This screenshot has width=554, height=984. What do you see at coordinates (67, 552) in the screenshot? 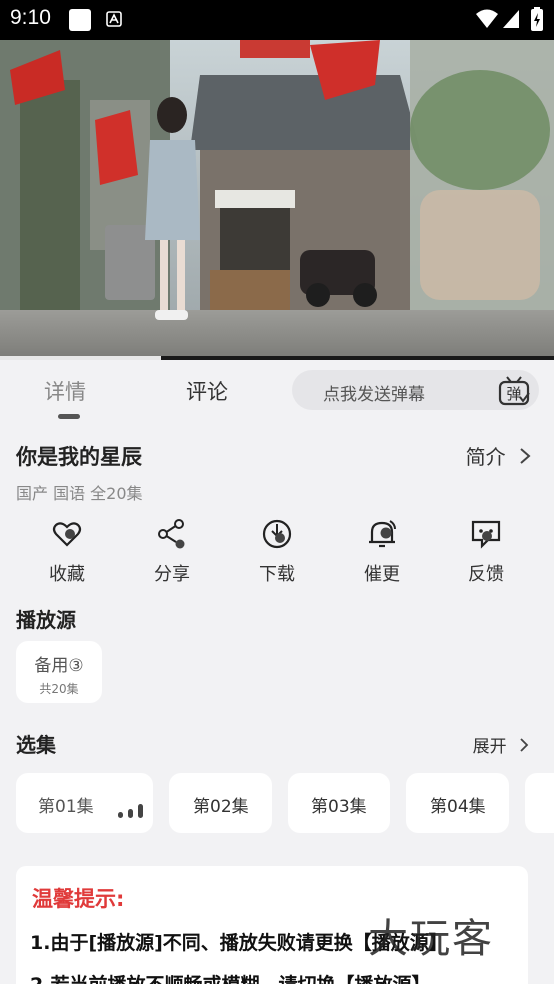
I see `favorite-button: 收藏` at bounding box center [67, 552].